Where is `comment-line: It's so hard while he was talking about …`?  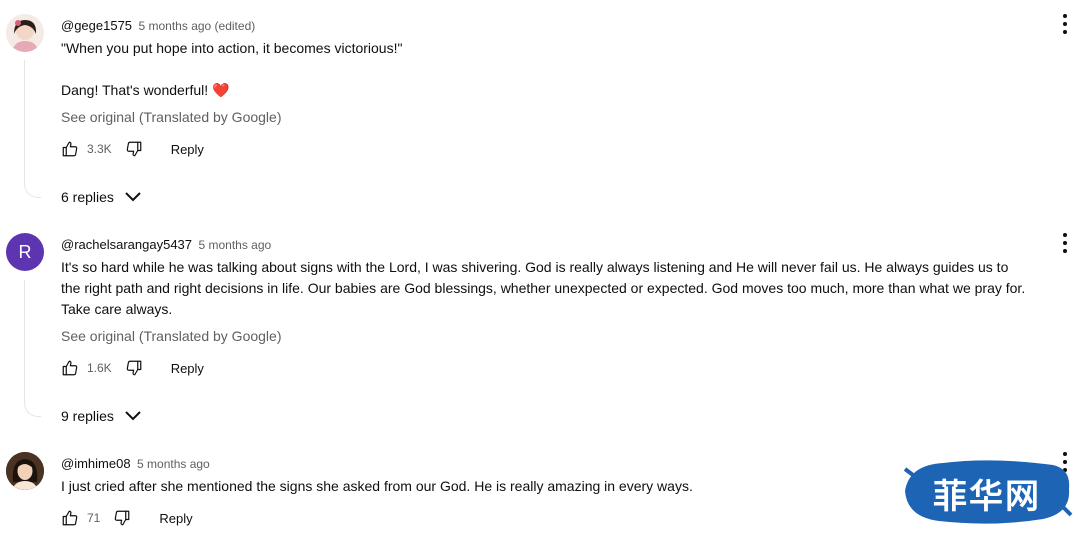
comment-line: It's so hard while he was talking about … is located at coordinates (535, 267).